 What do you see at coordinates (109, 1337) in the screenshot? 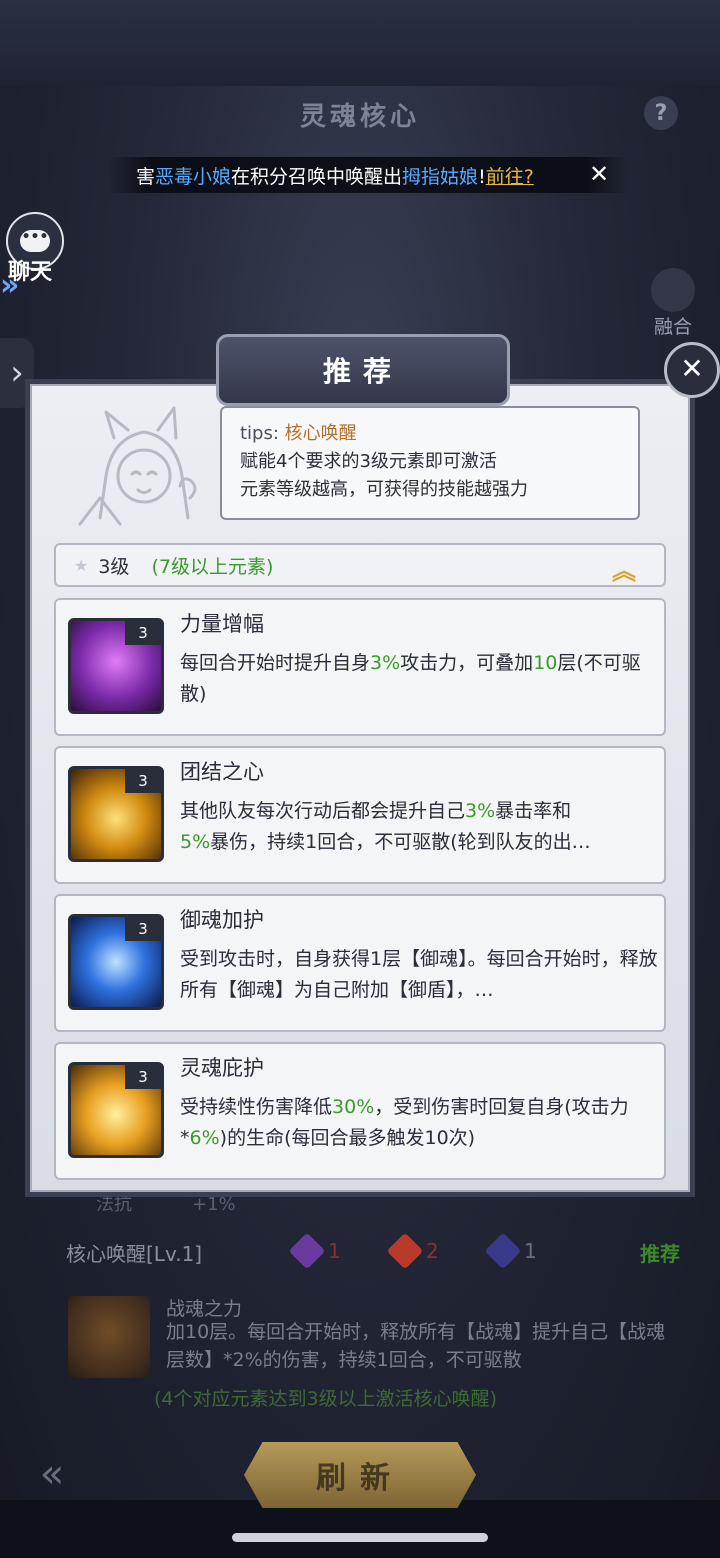
I see `skill-icon` at bounding box center [109, 1337].